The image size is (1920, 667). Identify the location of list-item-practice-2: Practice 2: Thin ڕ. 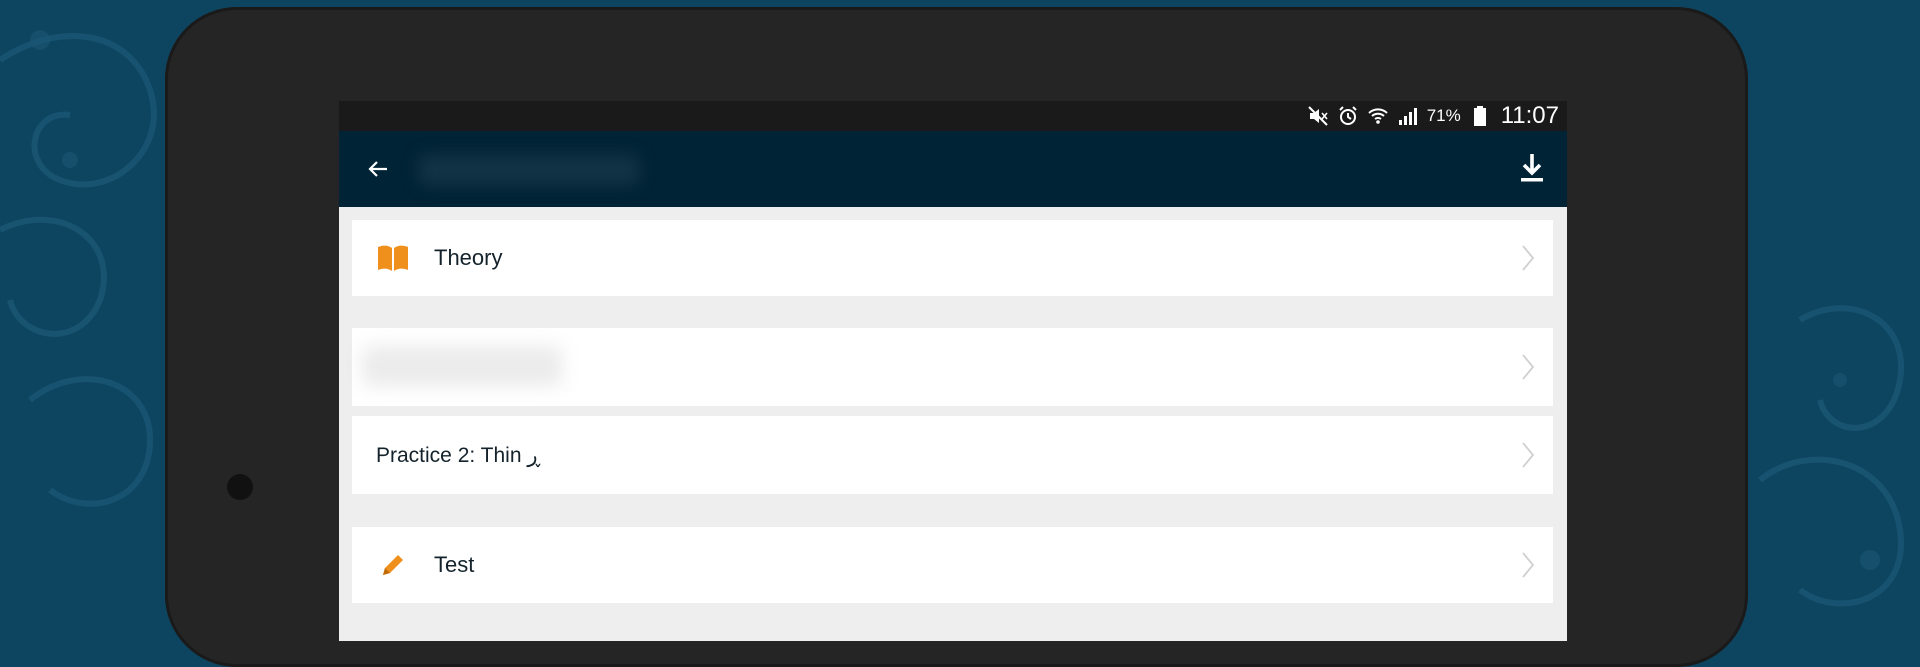
(952, 455).